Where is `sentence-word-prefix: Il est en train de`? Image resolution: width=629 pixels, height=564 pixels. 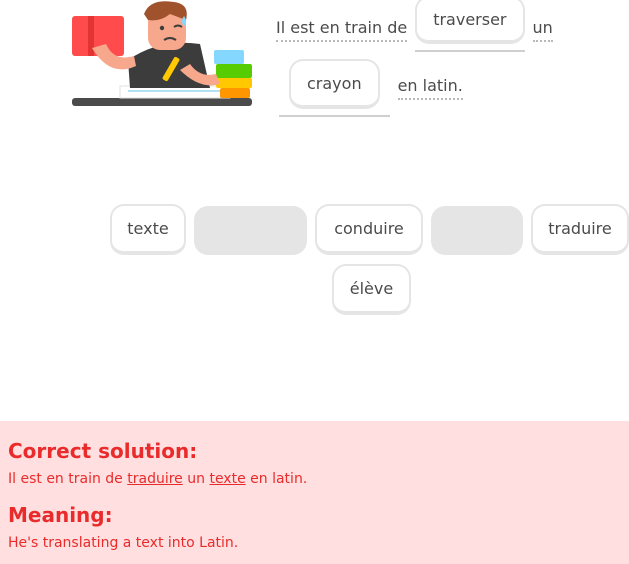
sentence-word-prefix: Il est en train de is located at coordinates (342, 30).